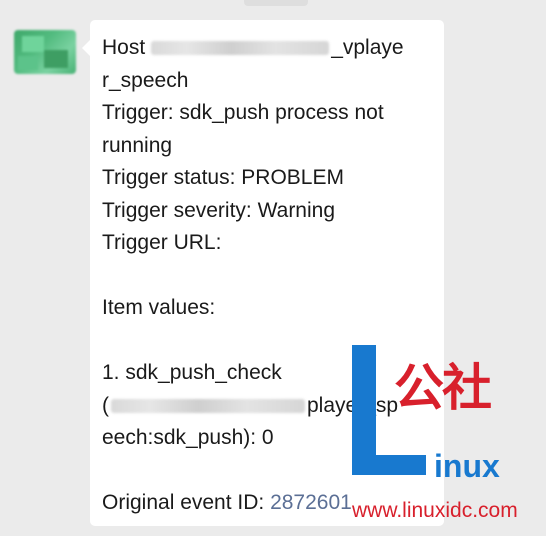 The width and height of the screenshot is (546, 536). I want to click on host-suffix: _vplaye, so click(367, 47).